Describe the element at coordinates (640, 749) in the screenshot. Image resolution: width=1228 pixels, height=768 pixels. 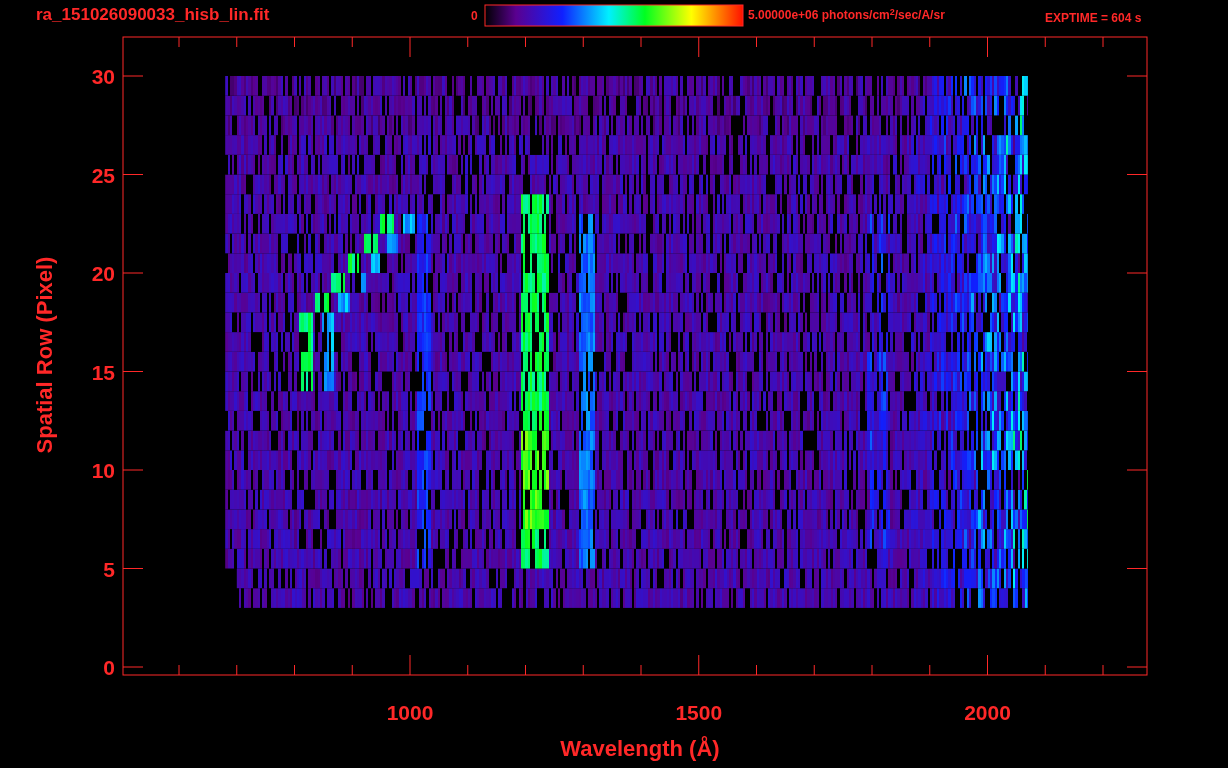
I see `x-axis-label: Wavelength (Å)` at that location.